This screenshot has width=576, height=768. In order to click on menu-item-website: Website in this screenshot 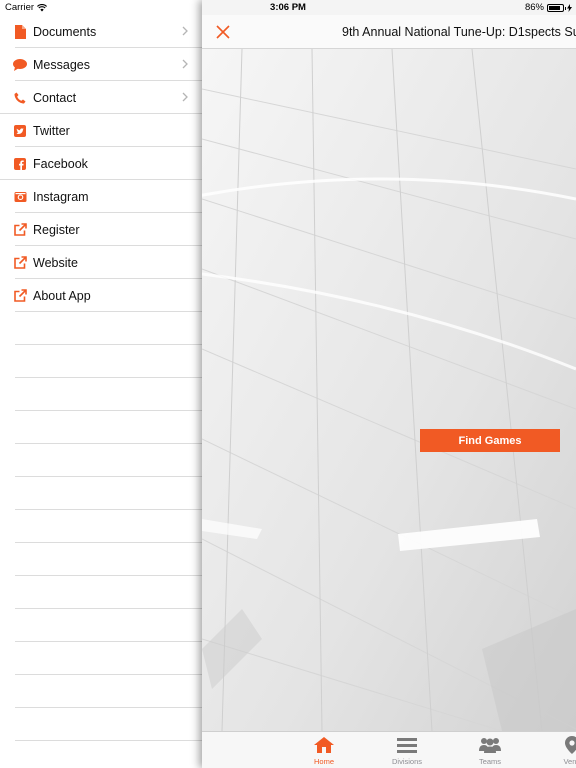, I will do `click(101, 262)`.